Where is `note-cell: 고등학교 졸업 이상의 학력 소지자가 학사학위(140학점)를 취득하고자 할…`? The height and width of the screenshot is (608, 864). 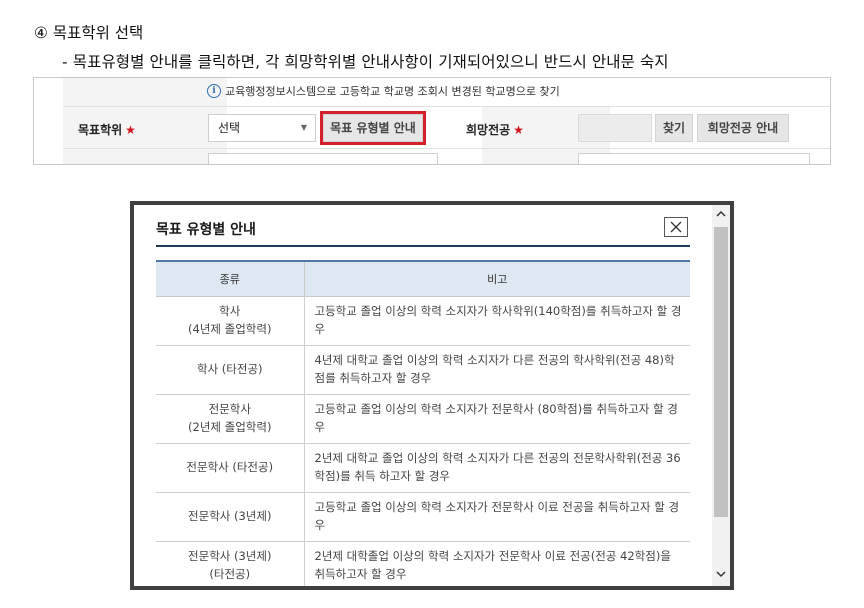 note-cell: 고등학교 졸업 이상의 학력 소지자가 학사학위(140학점)를 취득하고자 할… is located at coordinates (497, 321).